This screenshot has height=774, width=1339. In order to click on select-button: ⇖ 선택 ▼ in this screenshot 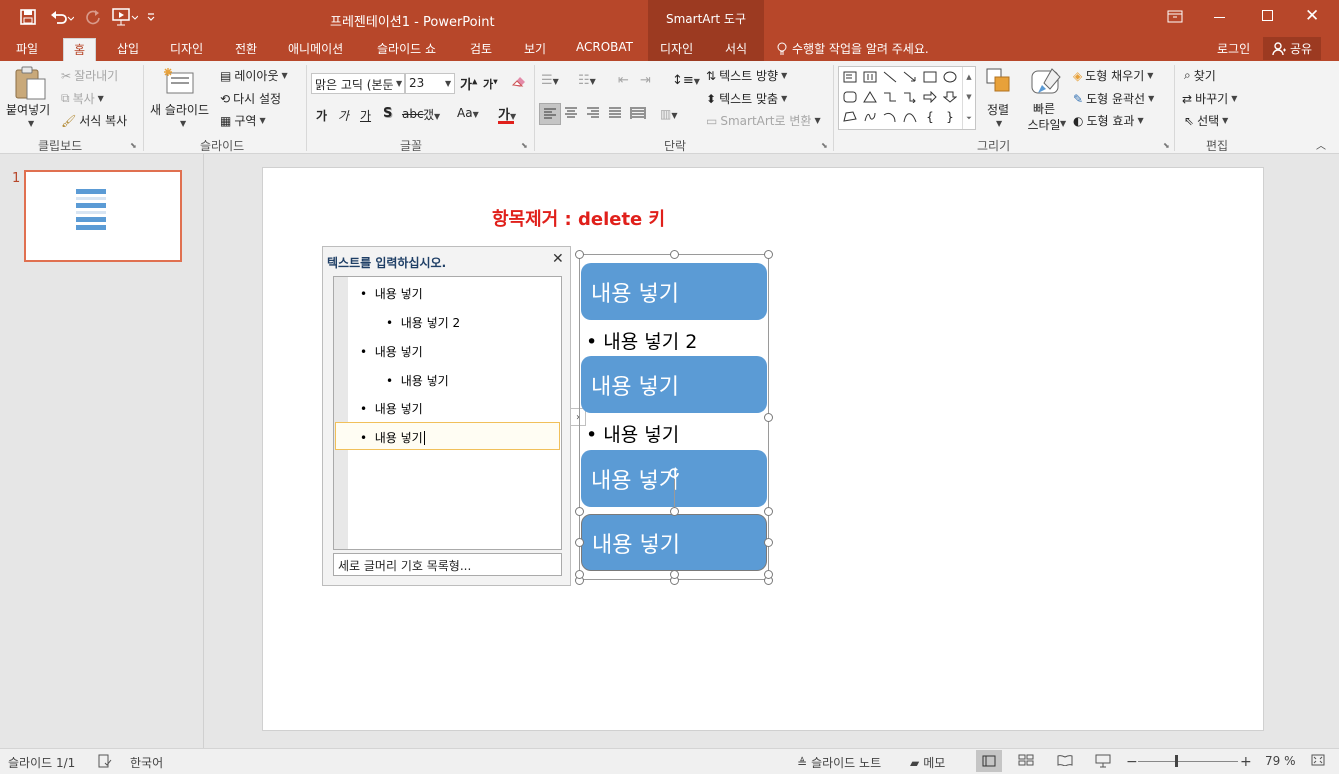, I will do `click(1206, 120)`.